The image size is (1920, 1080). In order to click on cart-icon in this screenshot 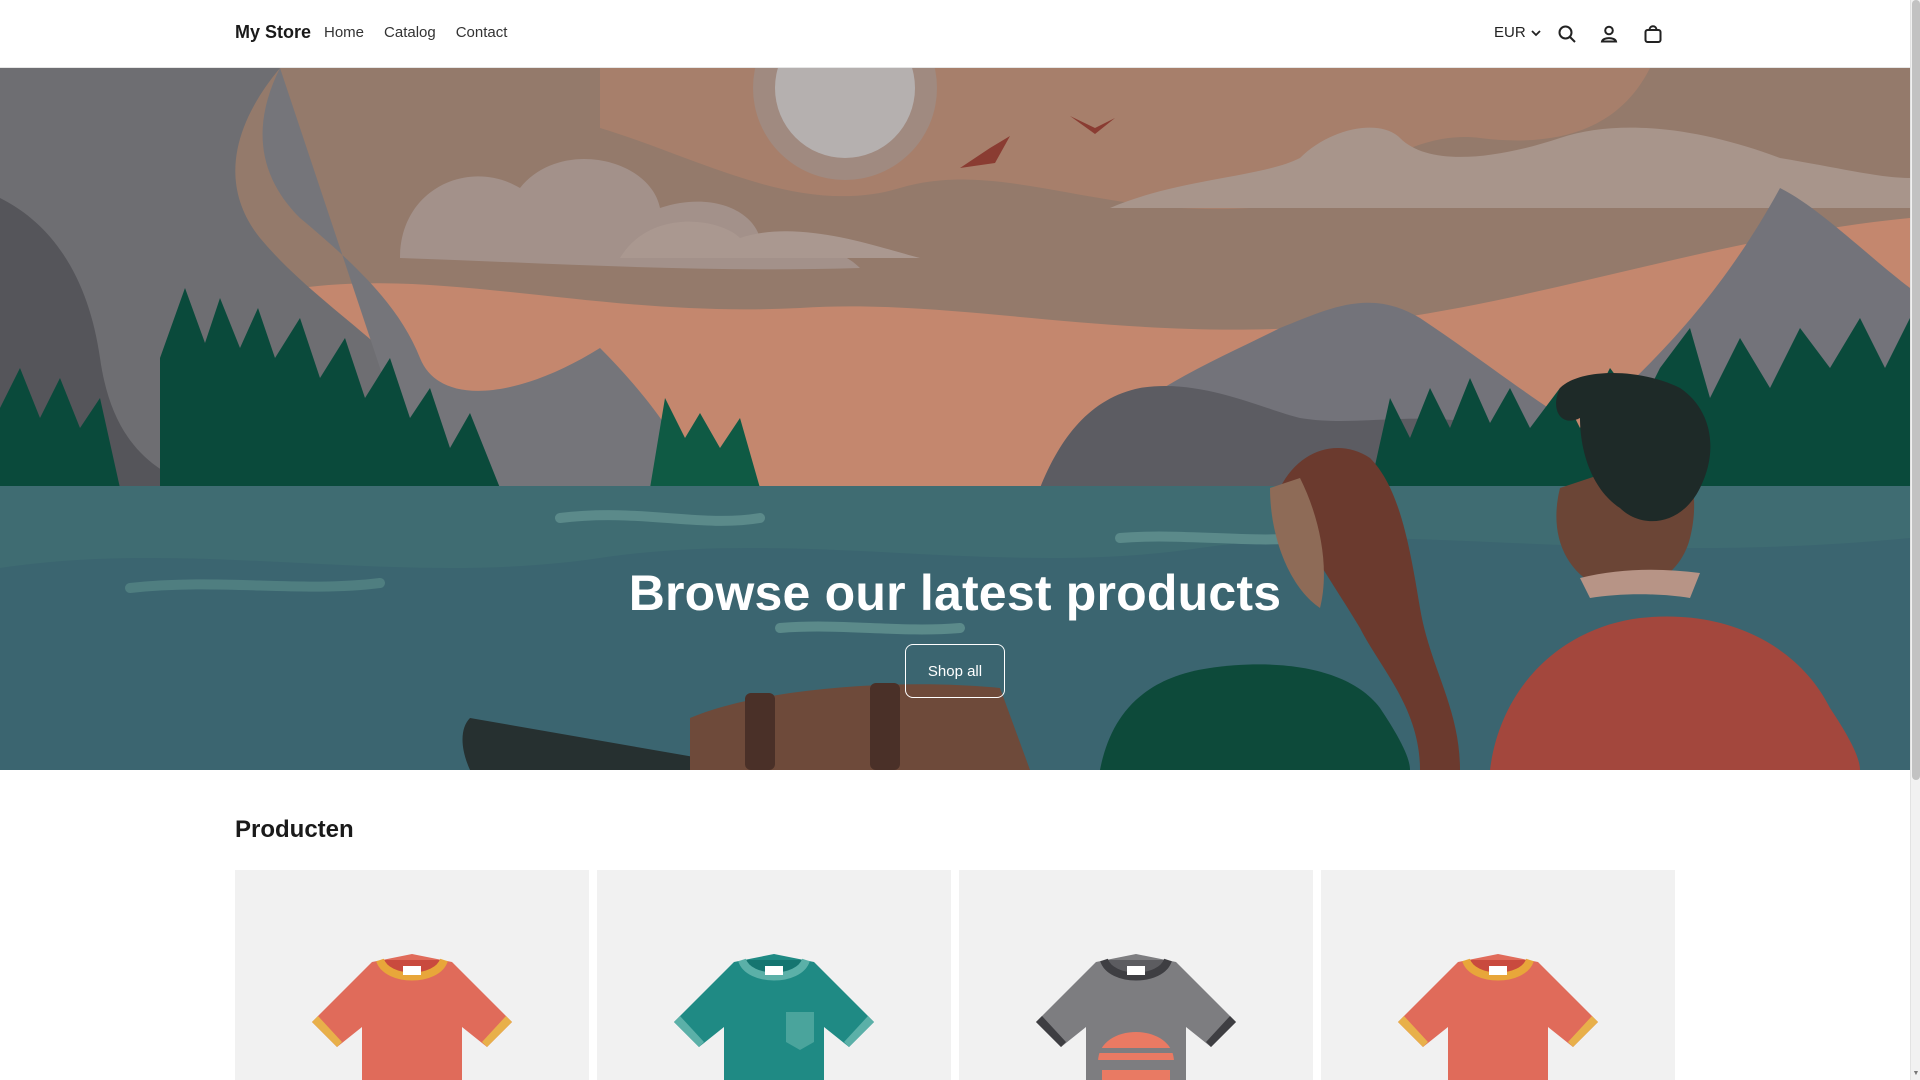, I will do `click(1653, 34)`.